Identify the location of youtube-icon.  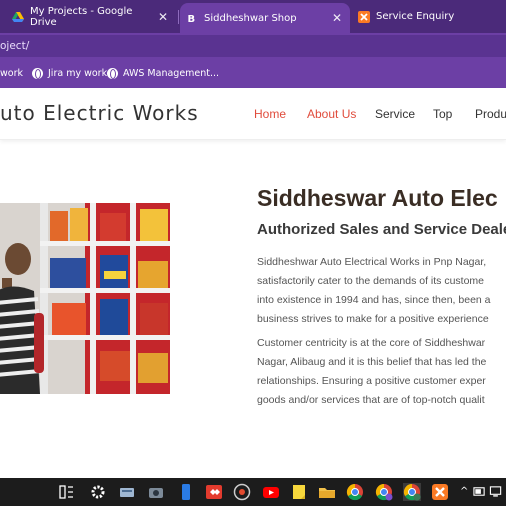
(271, 492).